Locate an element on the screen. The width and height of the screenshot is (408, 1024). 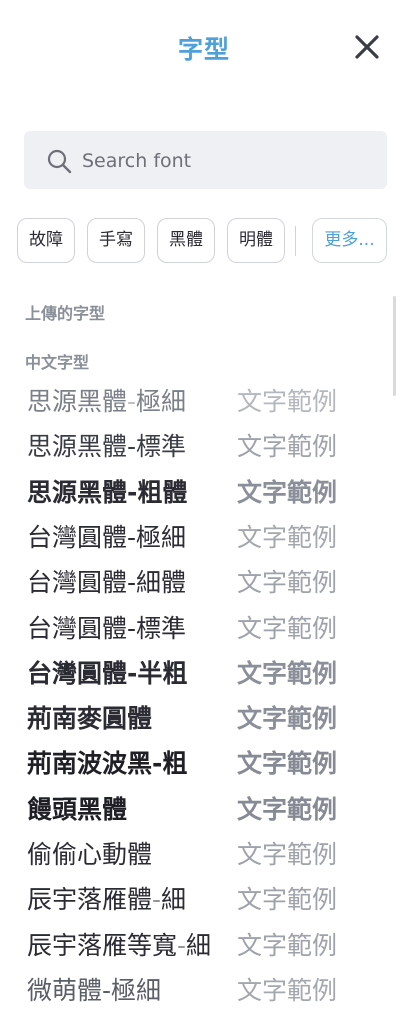
search-bar is located at coordinates (205, 161).